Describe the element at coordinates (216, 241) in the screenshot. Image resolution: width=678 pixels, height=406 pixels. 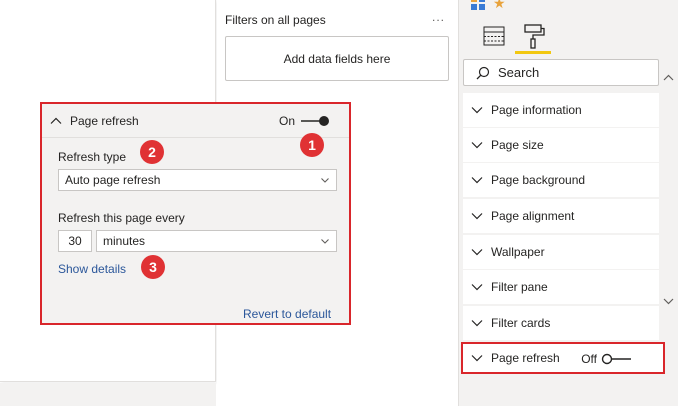
I see `refresh-unit-dropdown: minutes` at that location.